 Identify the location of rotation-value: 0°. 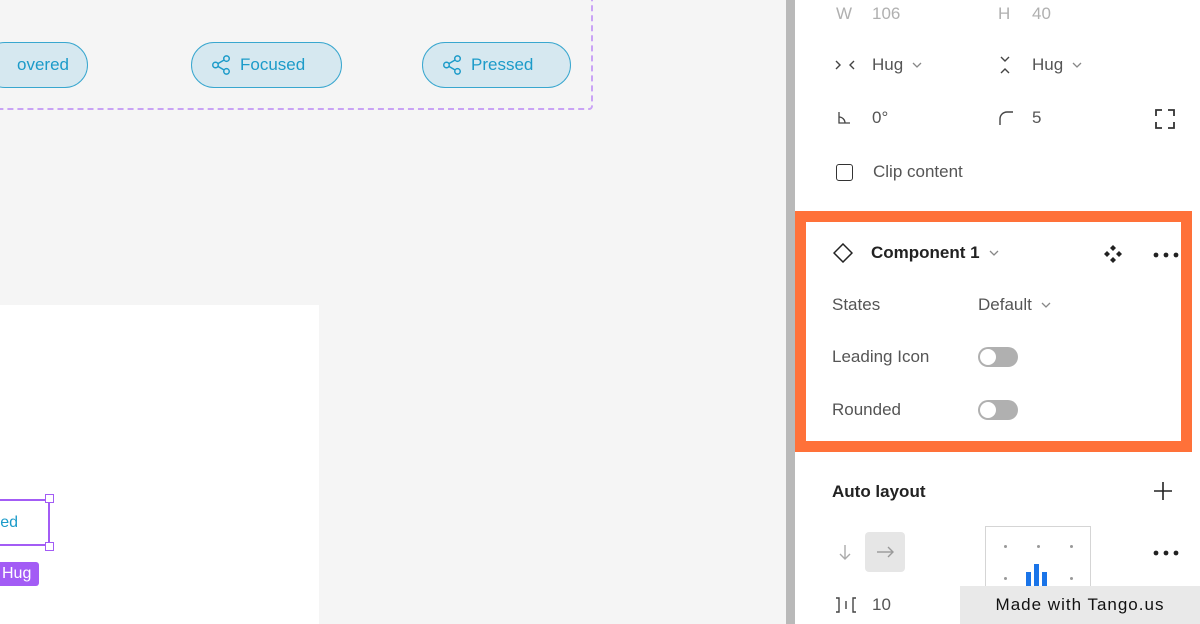
(880, 117).